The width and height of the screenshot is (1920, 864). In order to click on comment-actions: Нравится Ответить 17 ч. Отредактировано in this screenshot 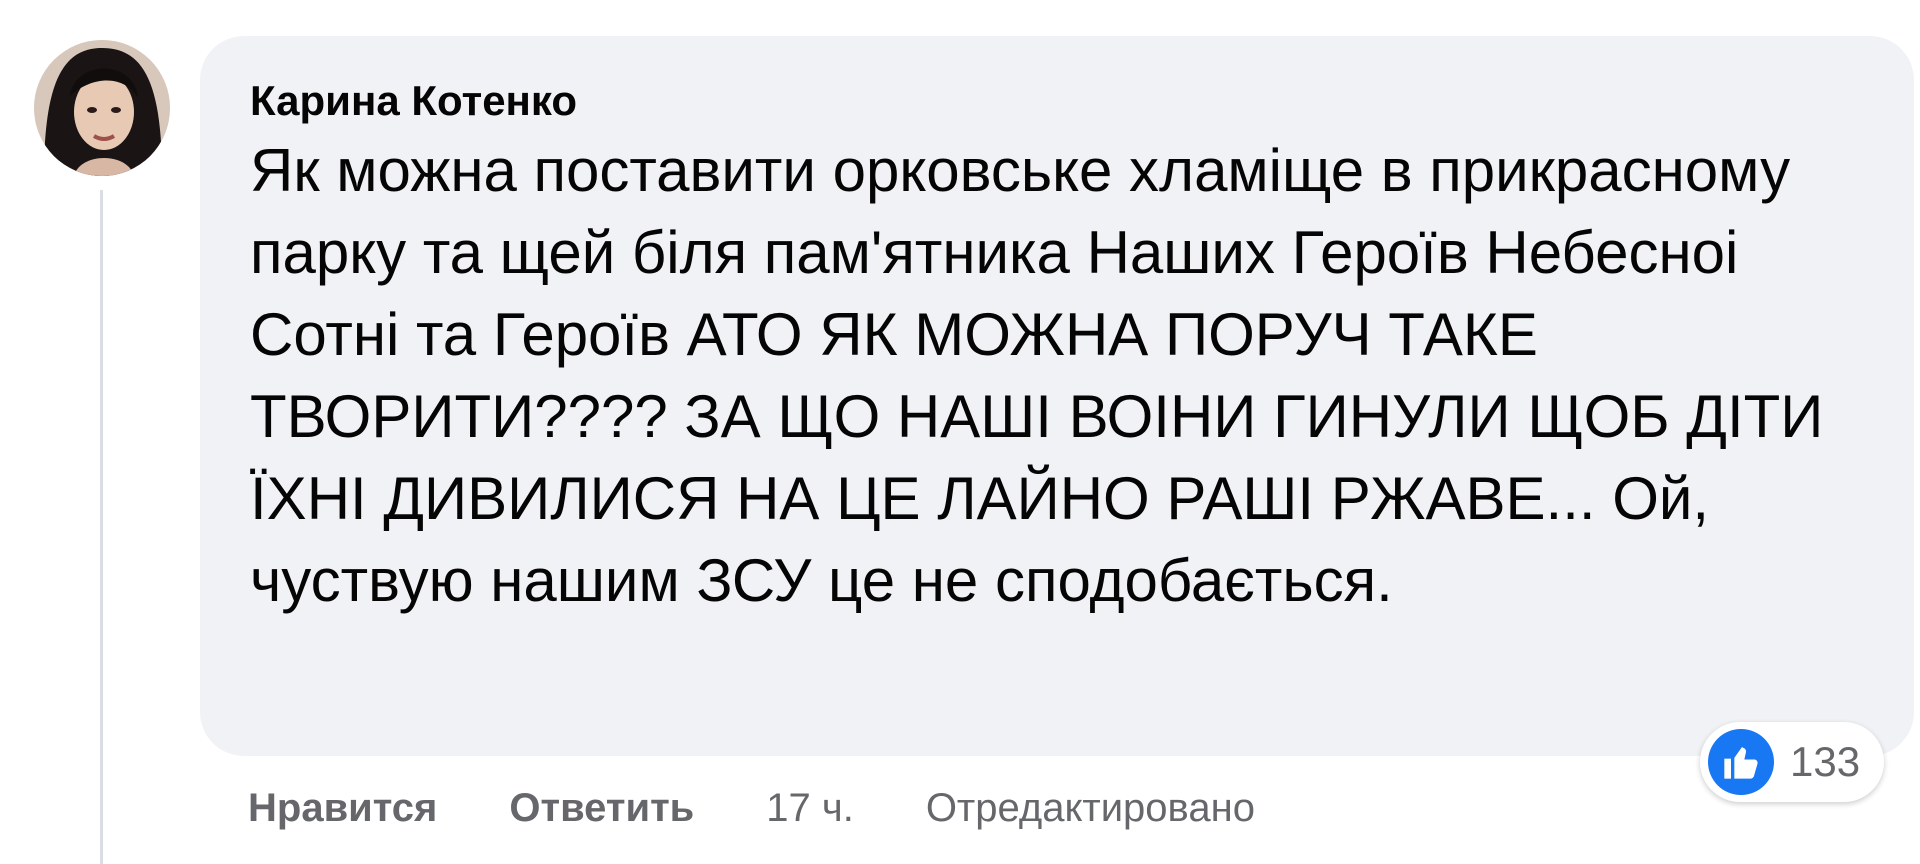, I will do `click(751, 808)`.